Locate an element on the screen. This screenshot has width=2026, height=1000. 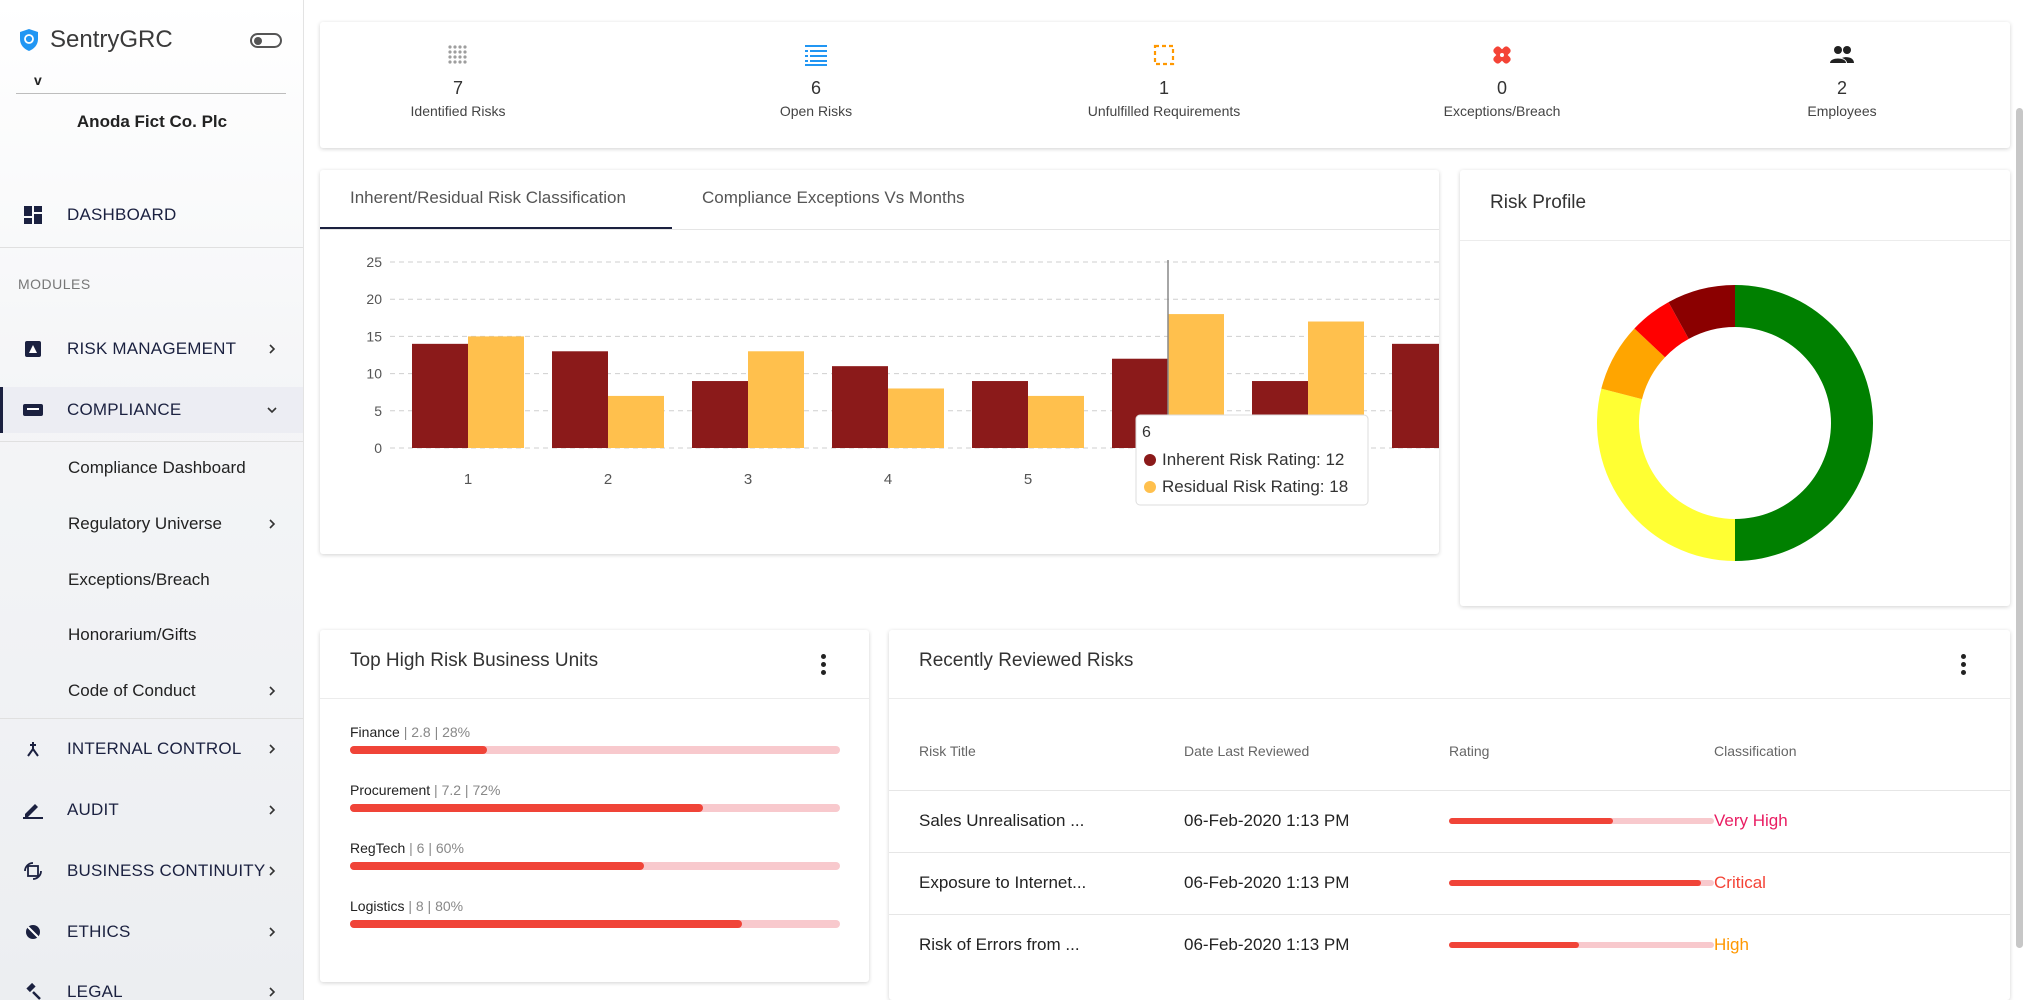
app-name: SentryGRC is located at coordinates (111, 39).